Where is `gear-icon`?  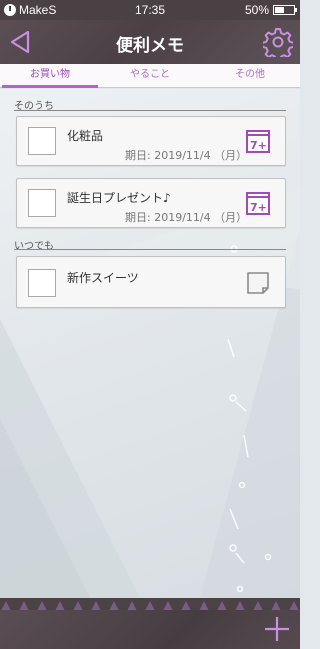
gear-icon is located at coordinates (278, 45).